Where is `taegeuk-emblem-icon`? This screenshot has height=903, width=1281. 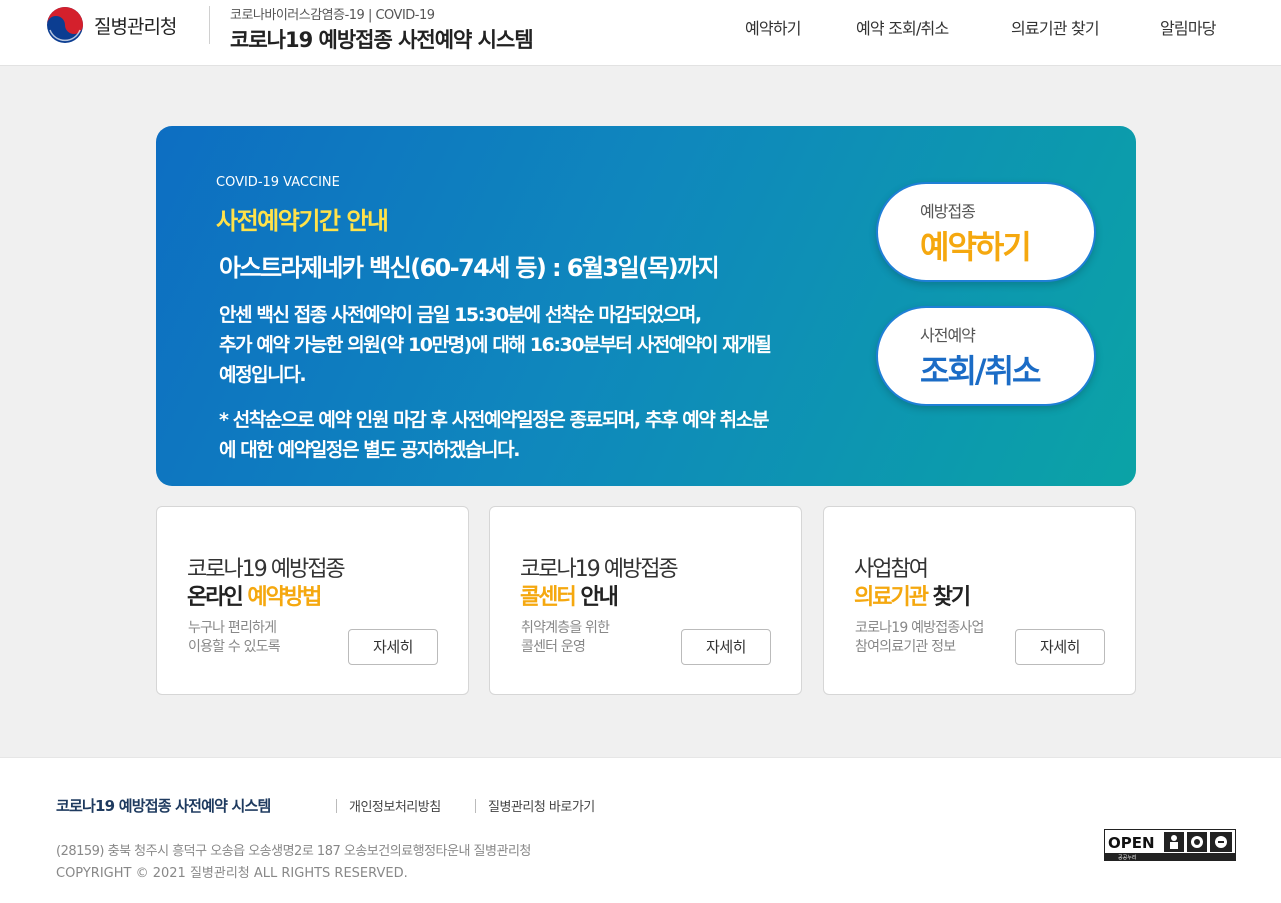 taegeuk-emblem-icon is located at coordinates (65, 25).